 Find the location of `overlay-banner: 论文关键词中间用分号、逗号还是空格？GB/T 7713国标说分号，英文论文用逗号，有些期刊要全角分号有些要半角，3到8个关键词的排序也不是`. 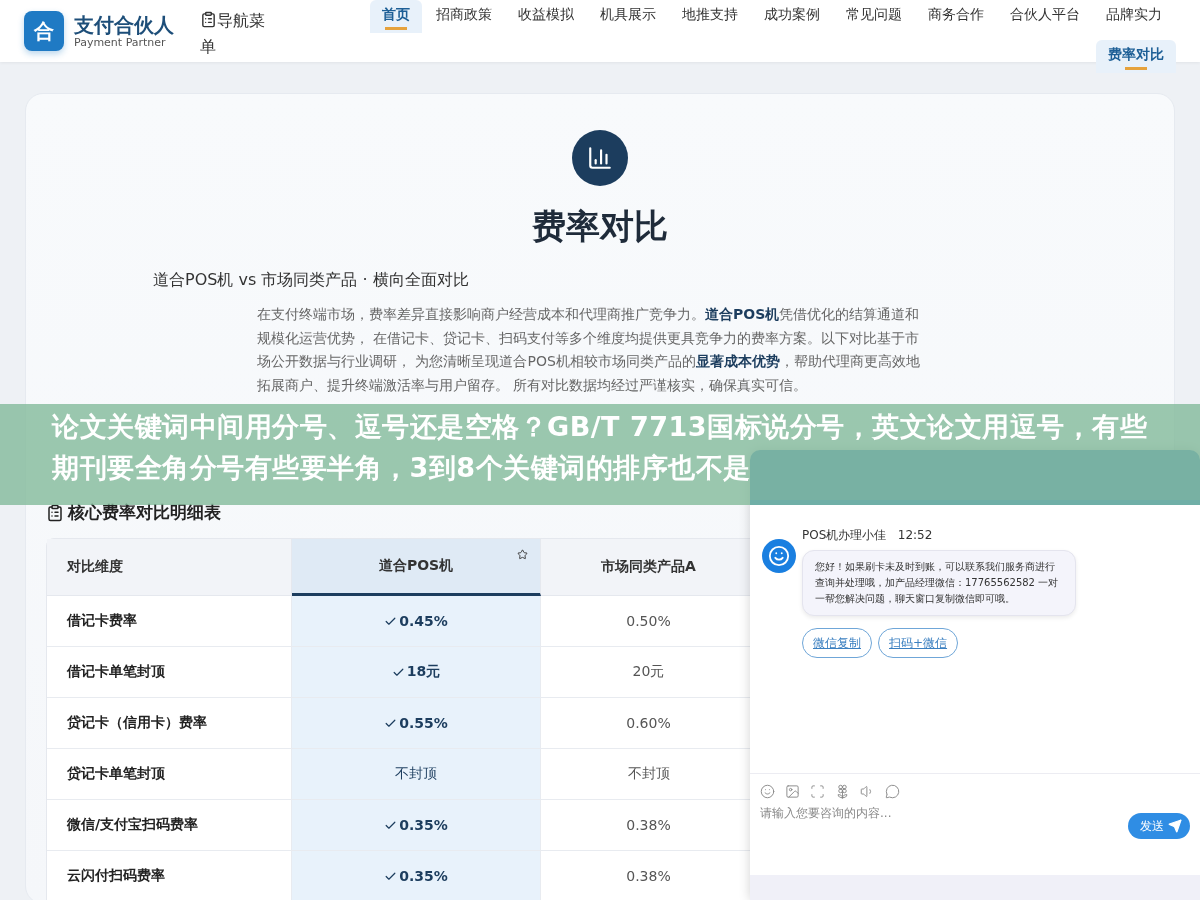

overlay-banner: 论文关键词中间用分号、逗号还是空格？GB/T 7713国标说分号，英文论文用逗号，有些期刊要全角分号有些要半角，3到8个关键词的排序也不是 is located at coordinates (600, 454).